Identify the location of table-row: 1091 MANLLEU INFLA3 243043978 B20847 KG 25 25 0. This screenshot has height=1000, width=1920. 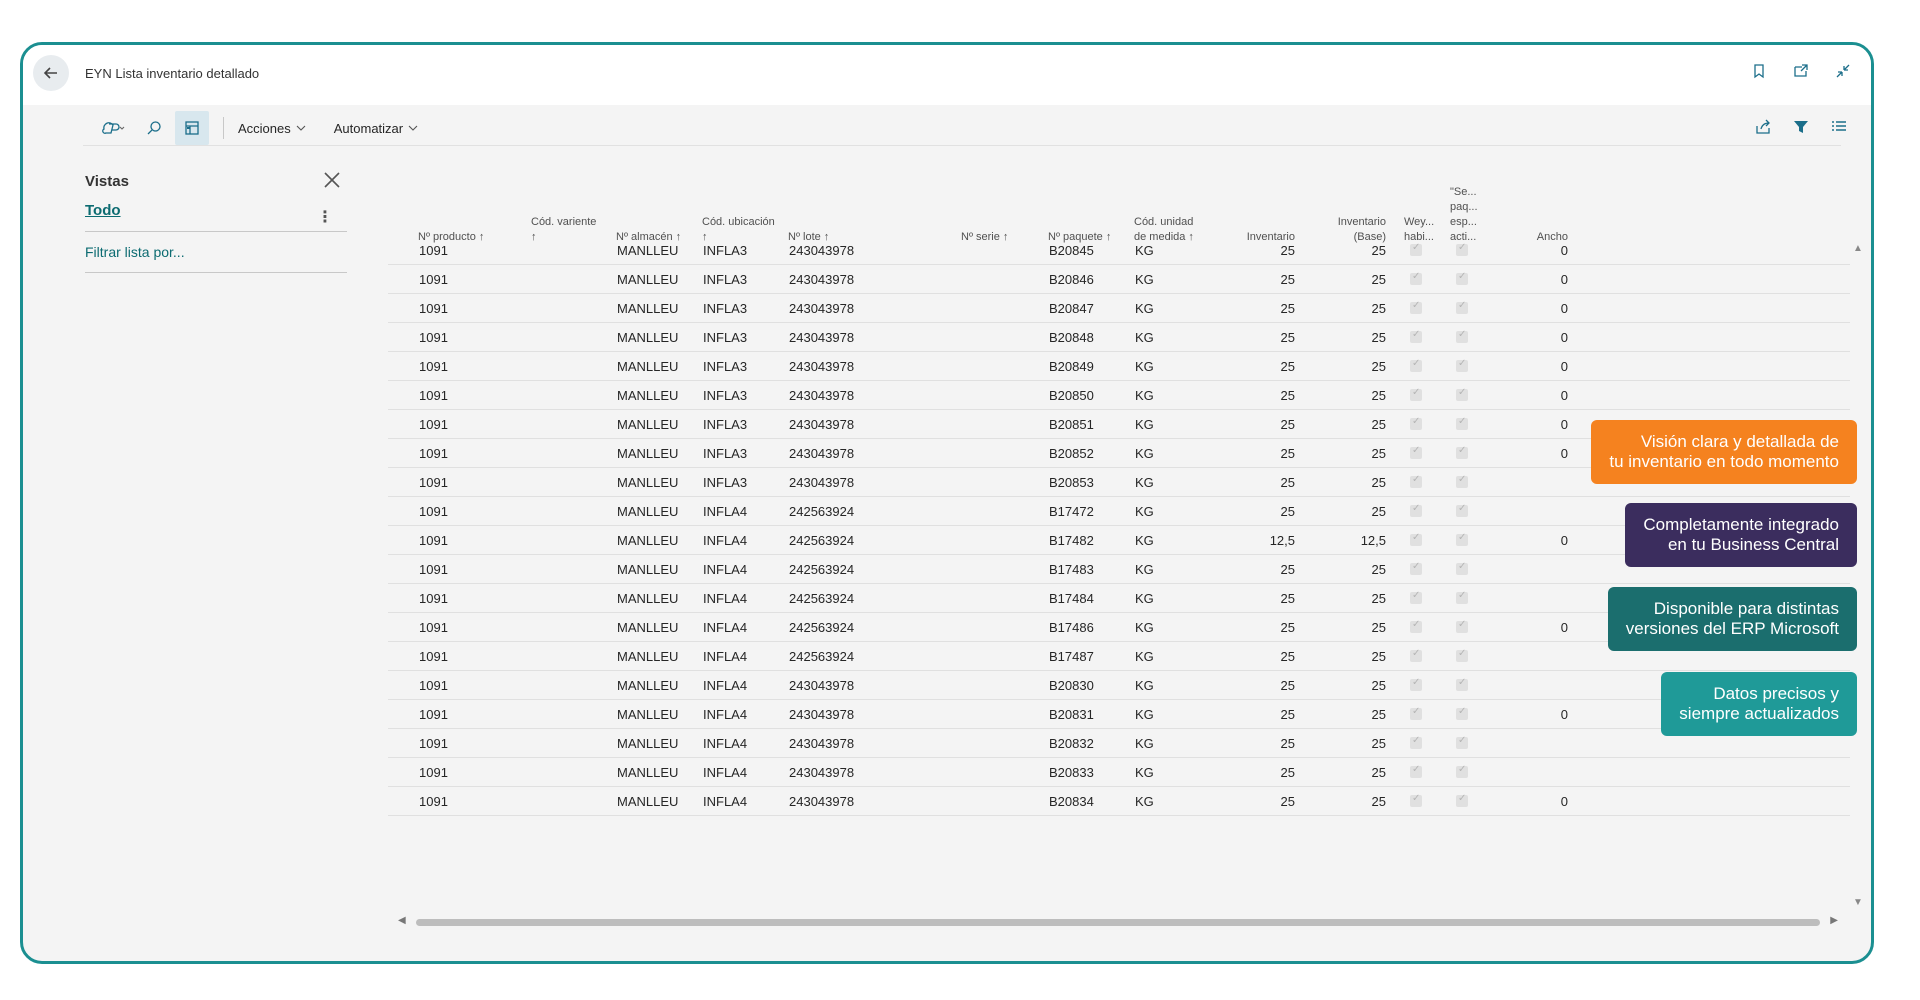
(1119, 308).